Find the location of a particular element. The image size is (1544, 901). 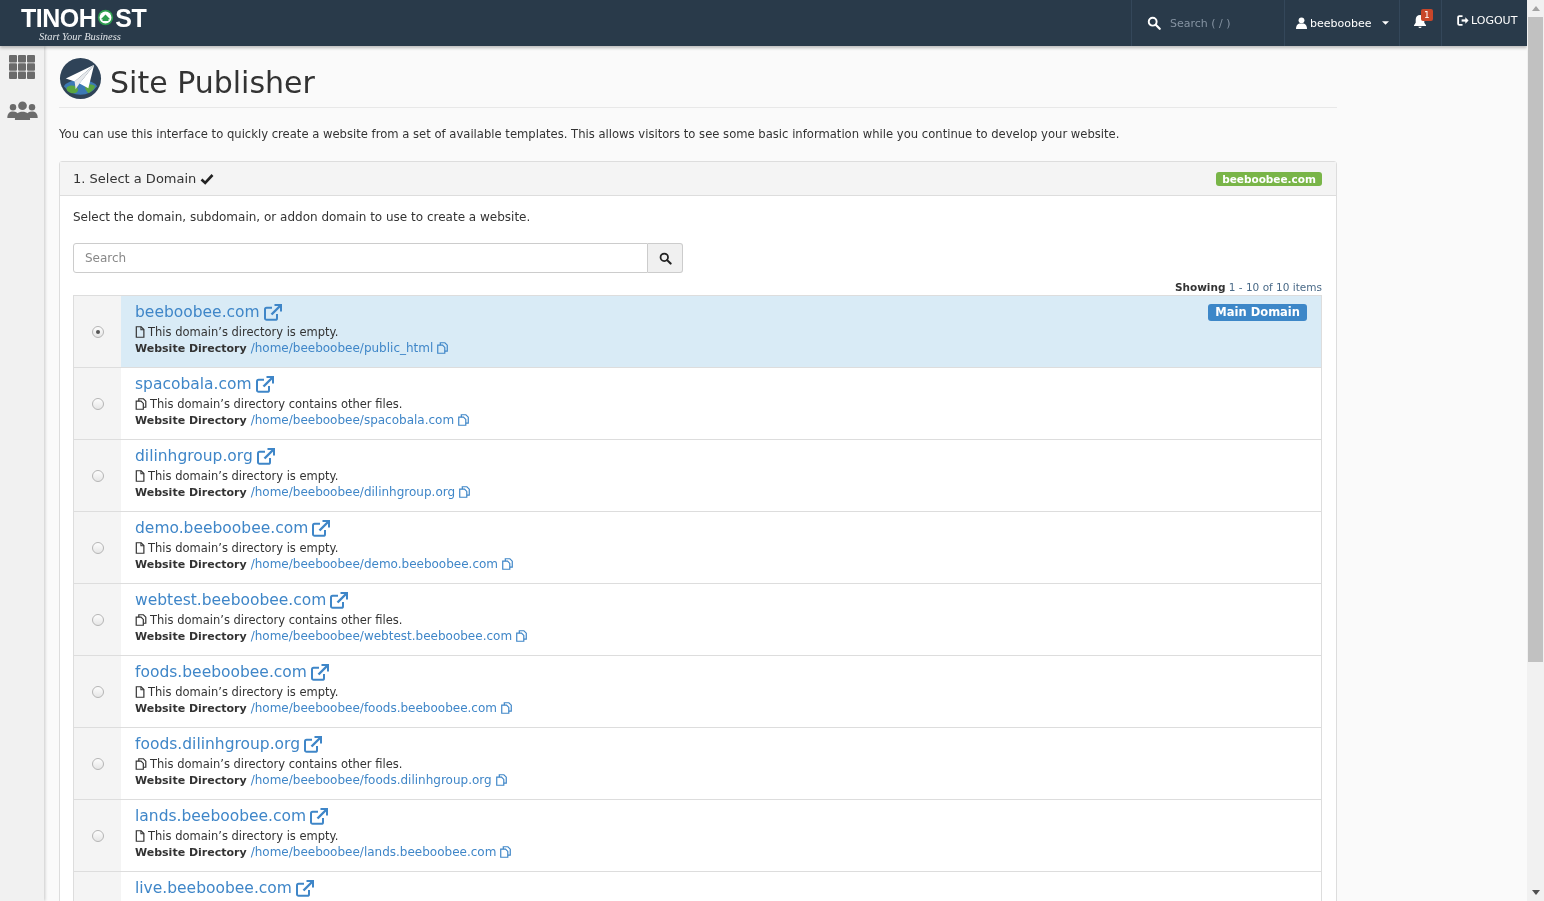

domain-link: live.beeboobee.com is located at coordinates (213, 888).